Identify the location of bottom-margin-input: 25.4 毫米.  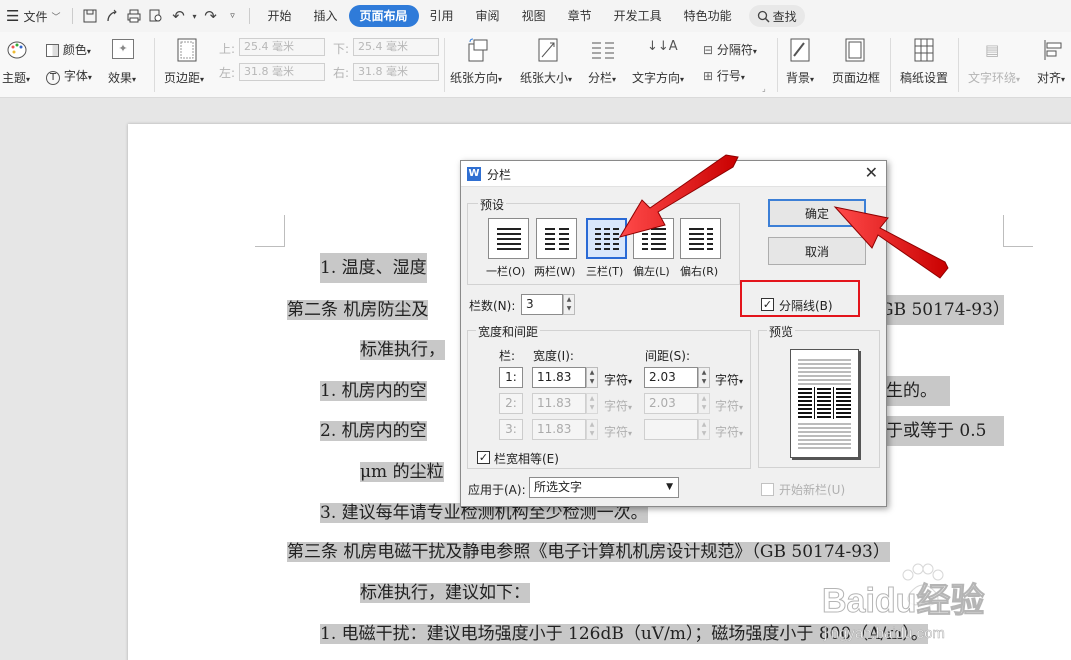
(396, 47).